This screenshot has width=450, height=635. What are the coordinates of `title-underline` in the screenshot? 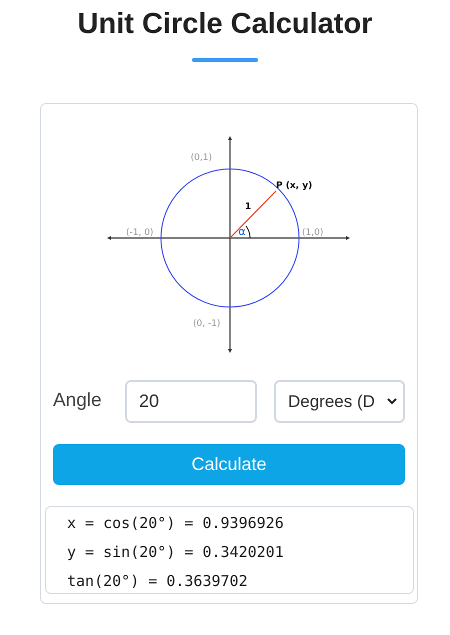 It's located at (225, 60).